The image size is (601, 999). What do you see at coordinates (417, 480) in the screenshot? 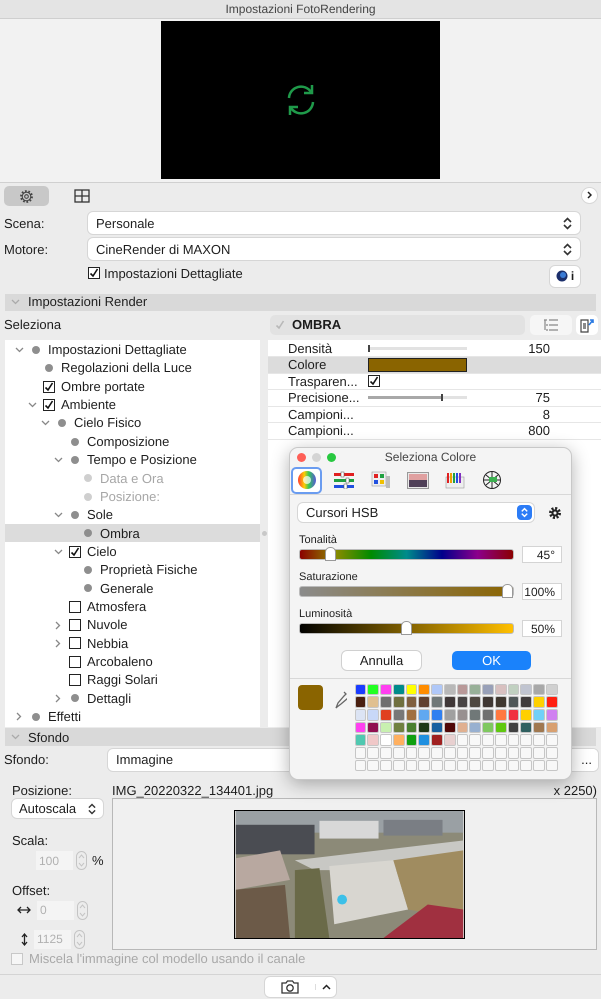
I see `landscape-image-icon` at bounding box center [417, 480].